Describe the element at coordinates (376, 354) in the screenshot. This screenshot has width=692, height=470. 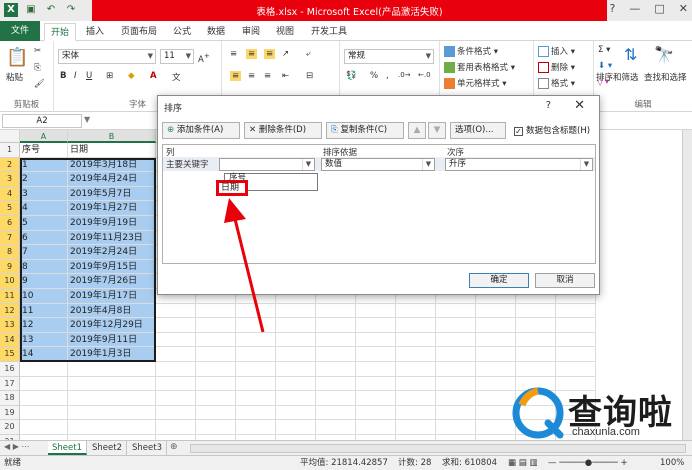
I see `cell-h15` at that location.